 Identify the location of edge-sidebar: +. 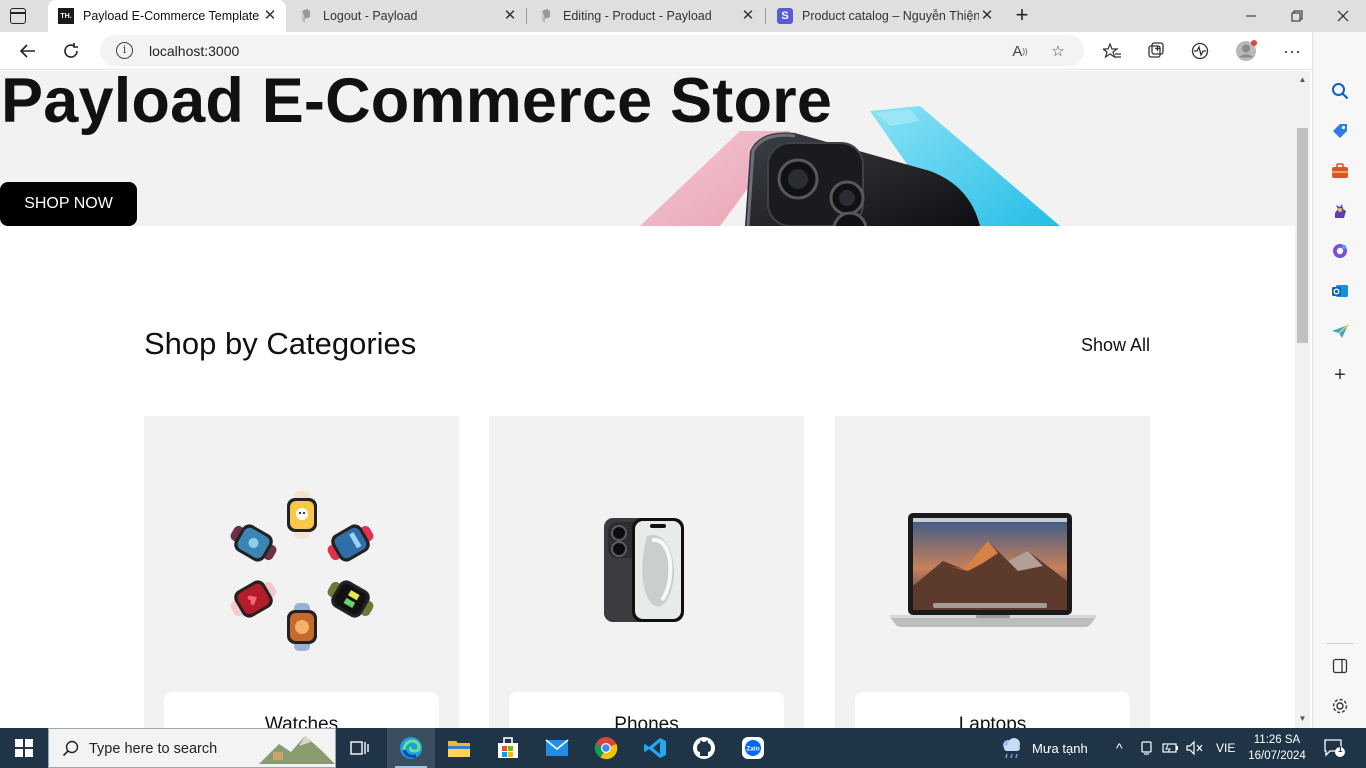
(1339, 380).